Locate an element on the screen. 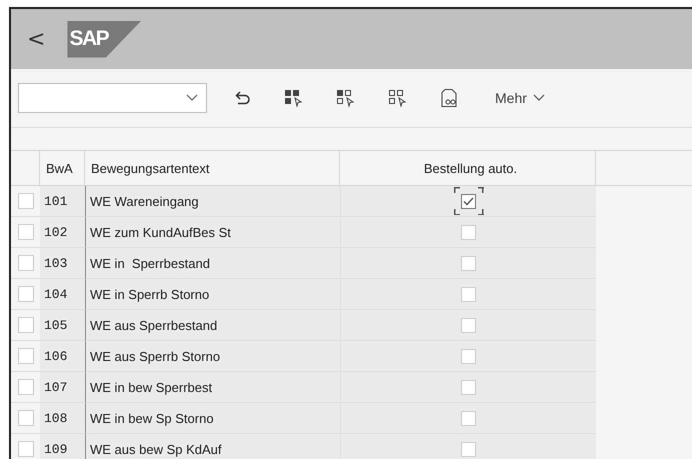 The image size is (692, 459). dropdown-field is located at coordinates (112, 98).